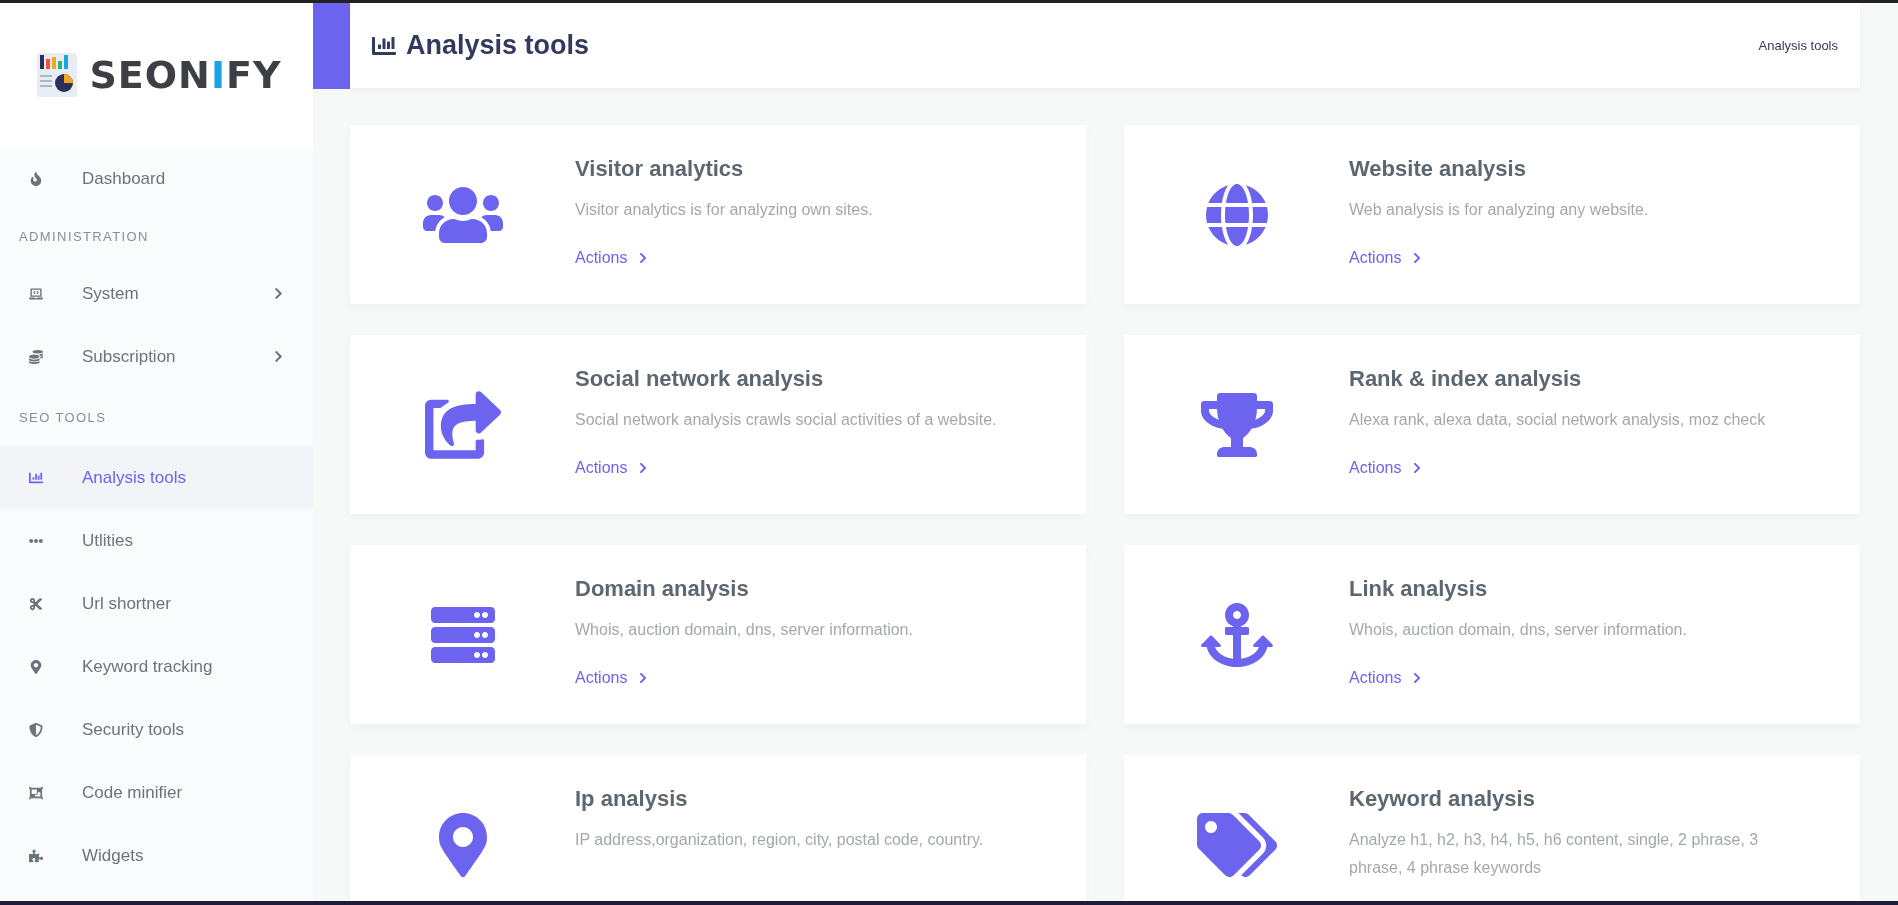 The height and width of the screenshot is (905, 1898). I want to click on sidebar-item: Analysis tools, so click(156, 477).